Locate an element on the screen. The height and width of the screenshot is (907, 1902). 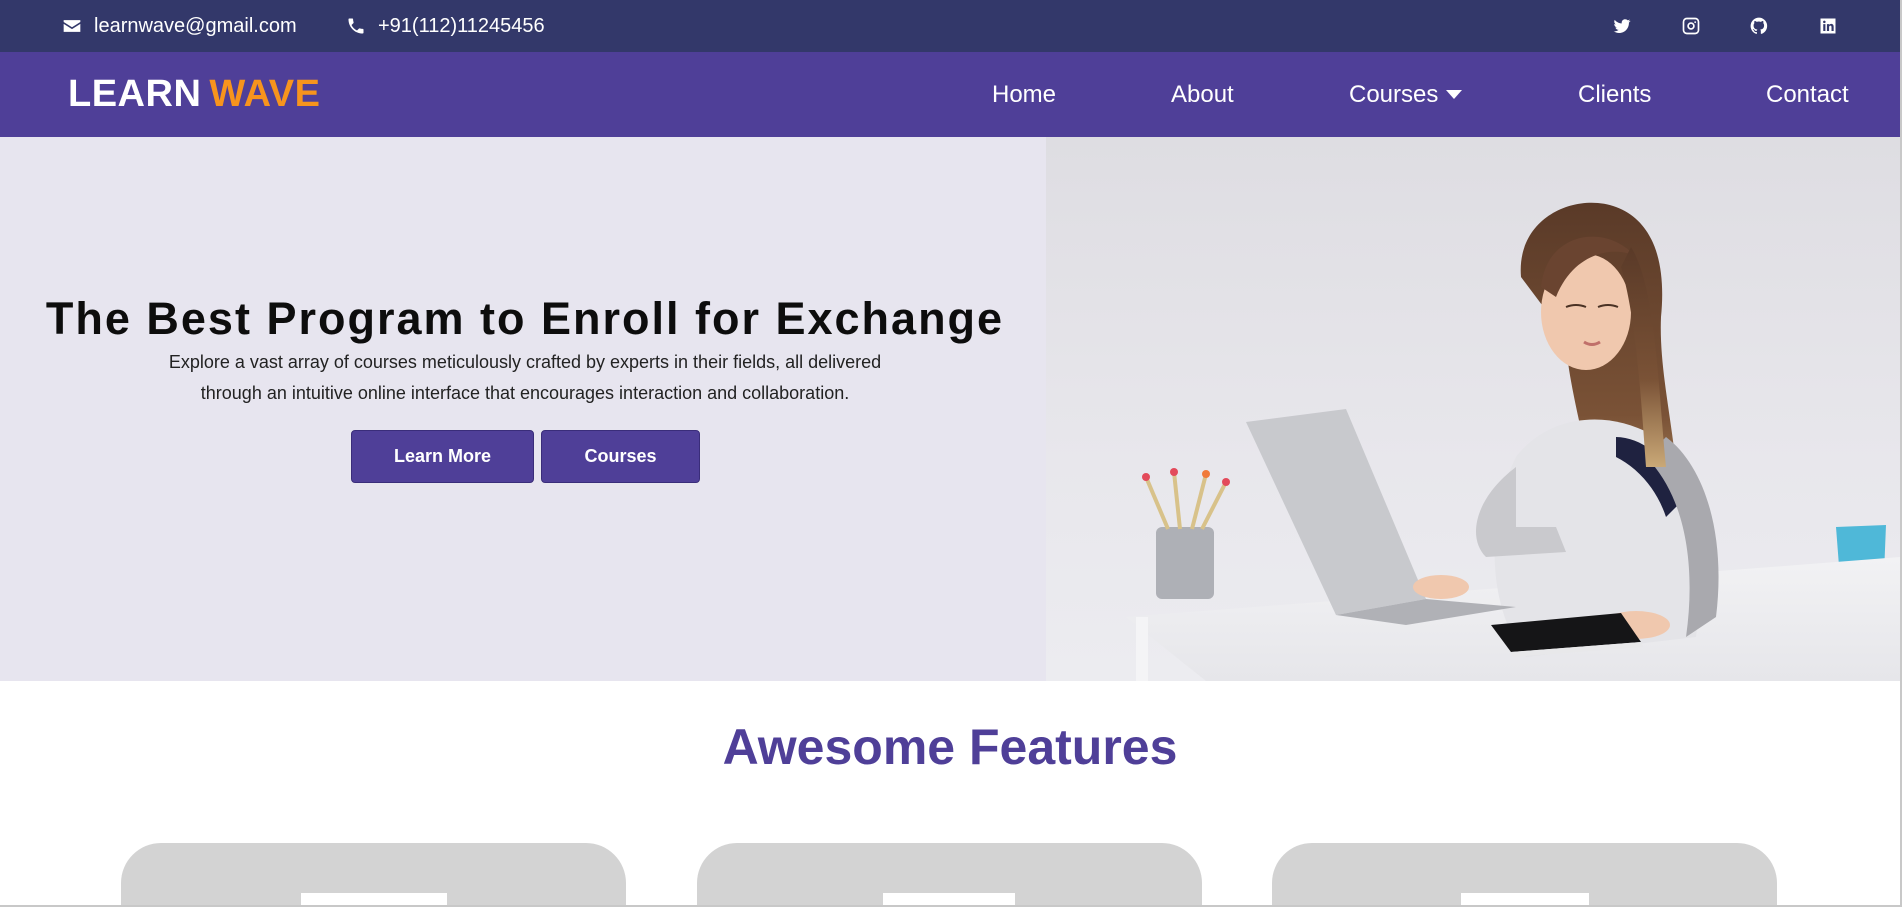
twitter-link is located at coordinates (1622, 26).